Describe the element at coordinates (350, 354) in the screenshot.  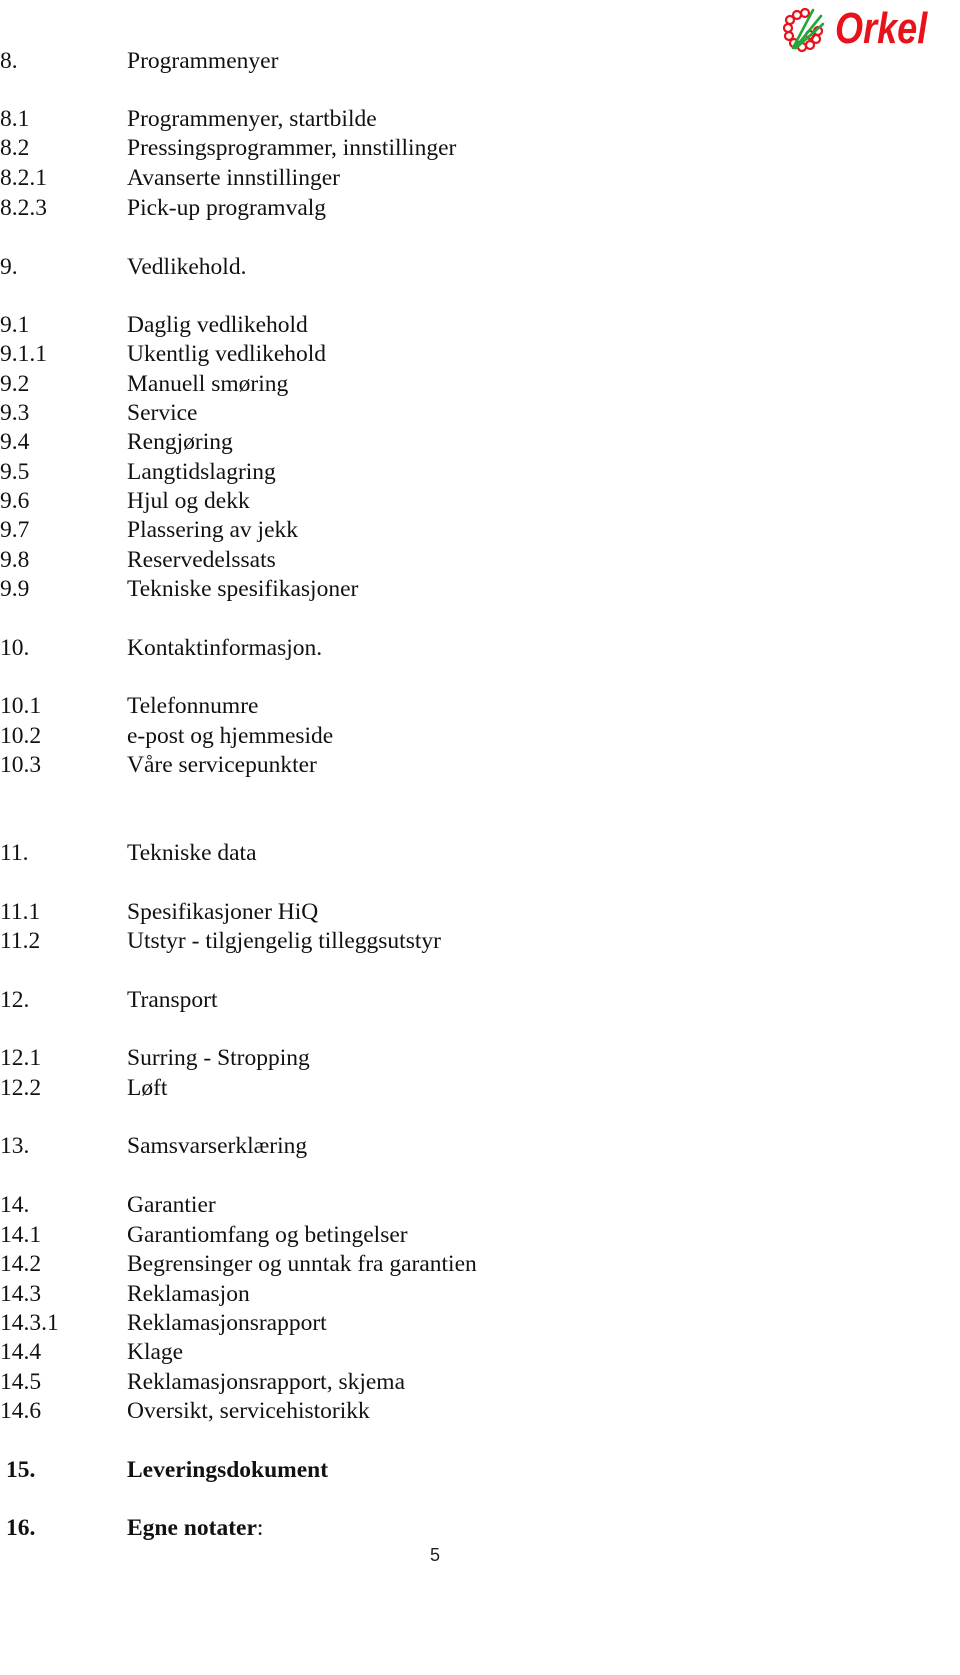
I see `toc-entry: 9.1.1 Ukentlig vedlikehold` at that location.